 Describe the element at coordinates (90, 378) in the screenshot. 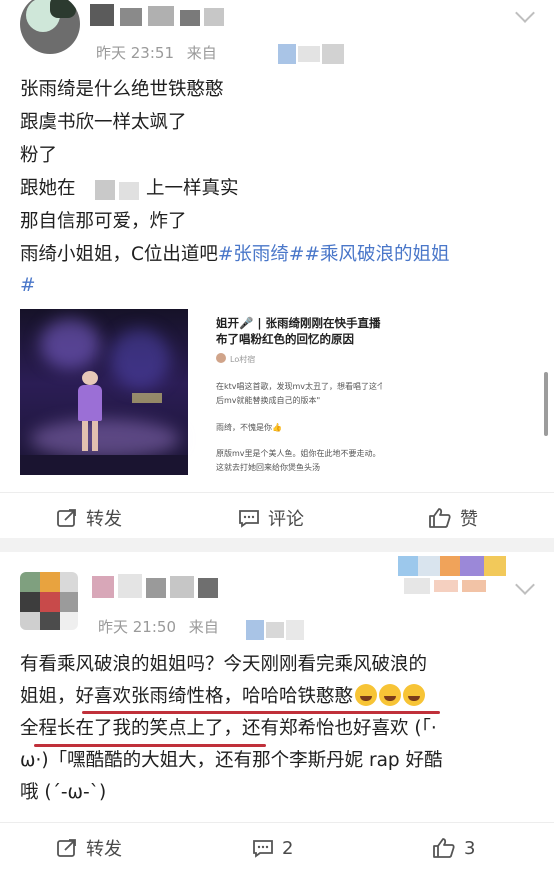

I see `performer-figure` at that location.